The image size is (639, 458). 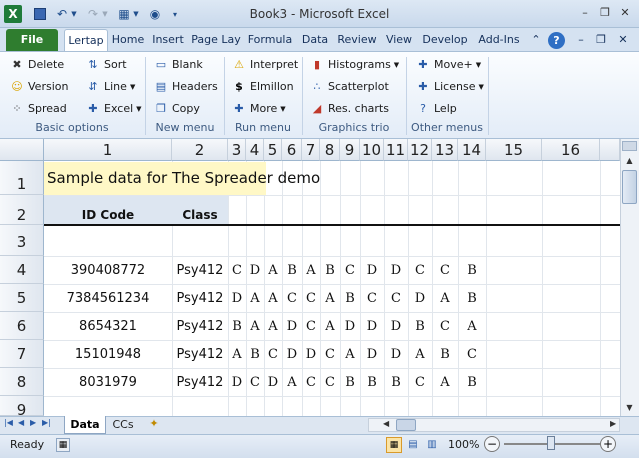 What do you see at coordinates (610, 150) in the screenshot?
I see `column-header` at bounding box center [610, 150].